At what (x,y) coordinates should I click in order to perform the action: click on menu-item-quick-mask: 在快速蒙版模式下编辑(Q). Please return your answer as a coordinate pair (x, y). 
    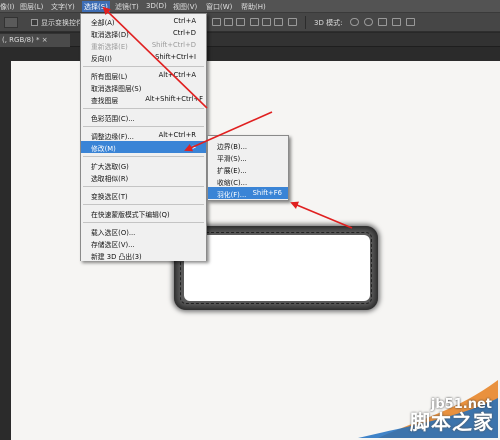
    Looking at the image, I should click on (143, 213).